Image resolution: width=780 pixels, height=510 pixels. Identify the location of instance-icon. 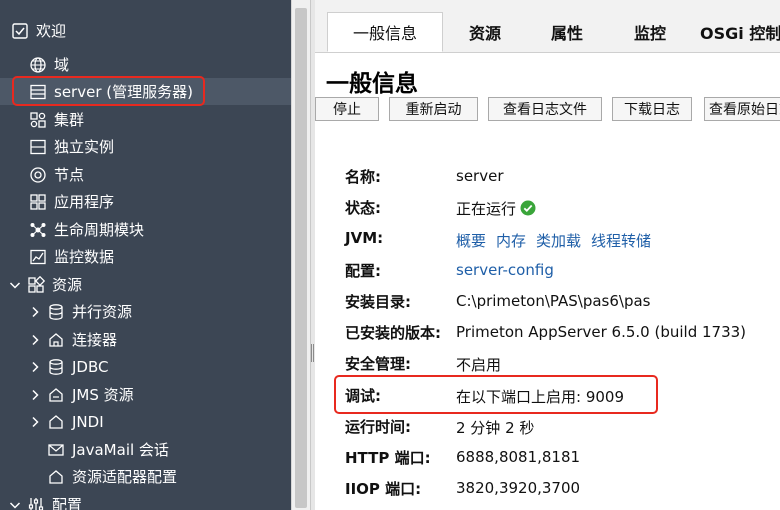
(38, 147).